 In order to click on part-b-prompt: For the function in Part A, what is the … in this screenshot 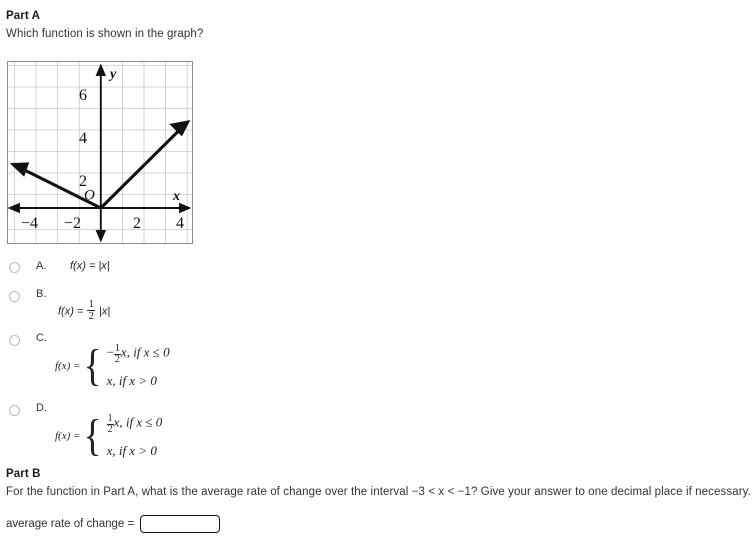, I will do `click(378, 492)`.